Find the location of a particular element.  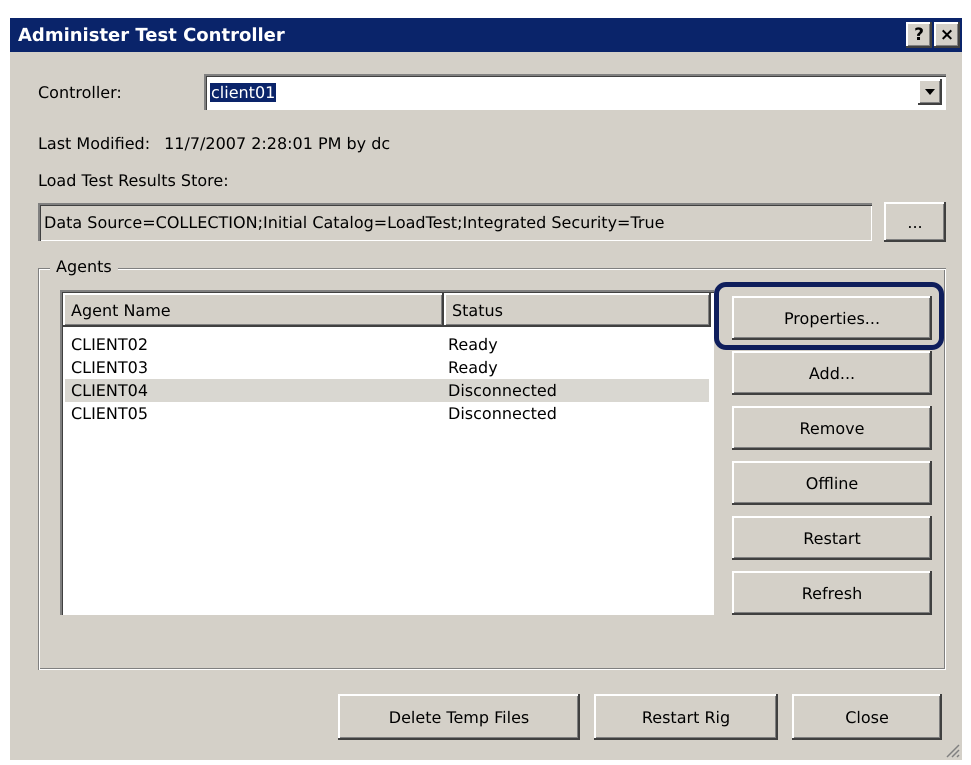

agent-action-button: Refresh is located at coordinates (832, 593).